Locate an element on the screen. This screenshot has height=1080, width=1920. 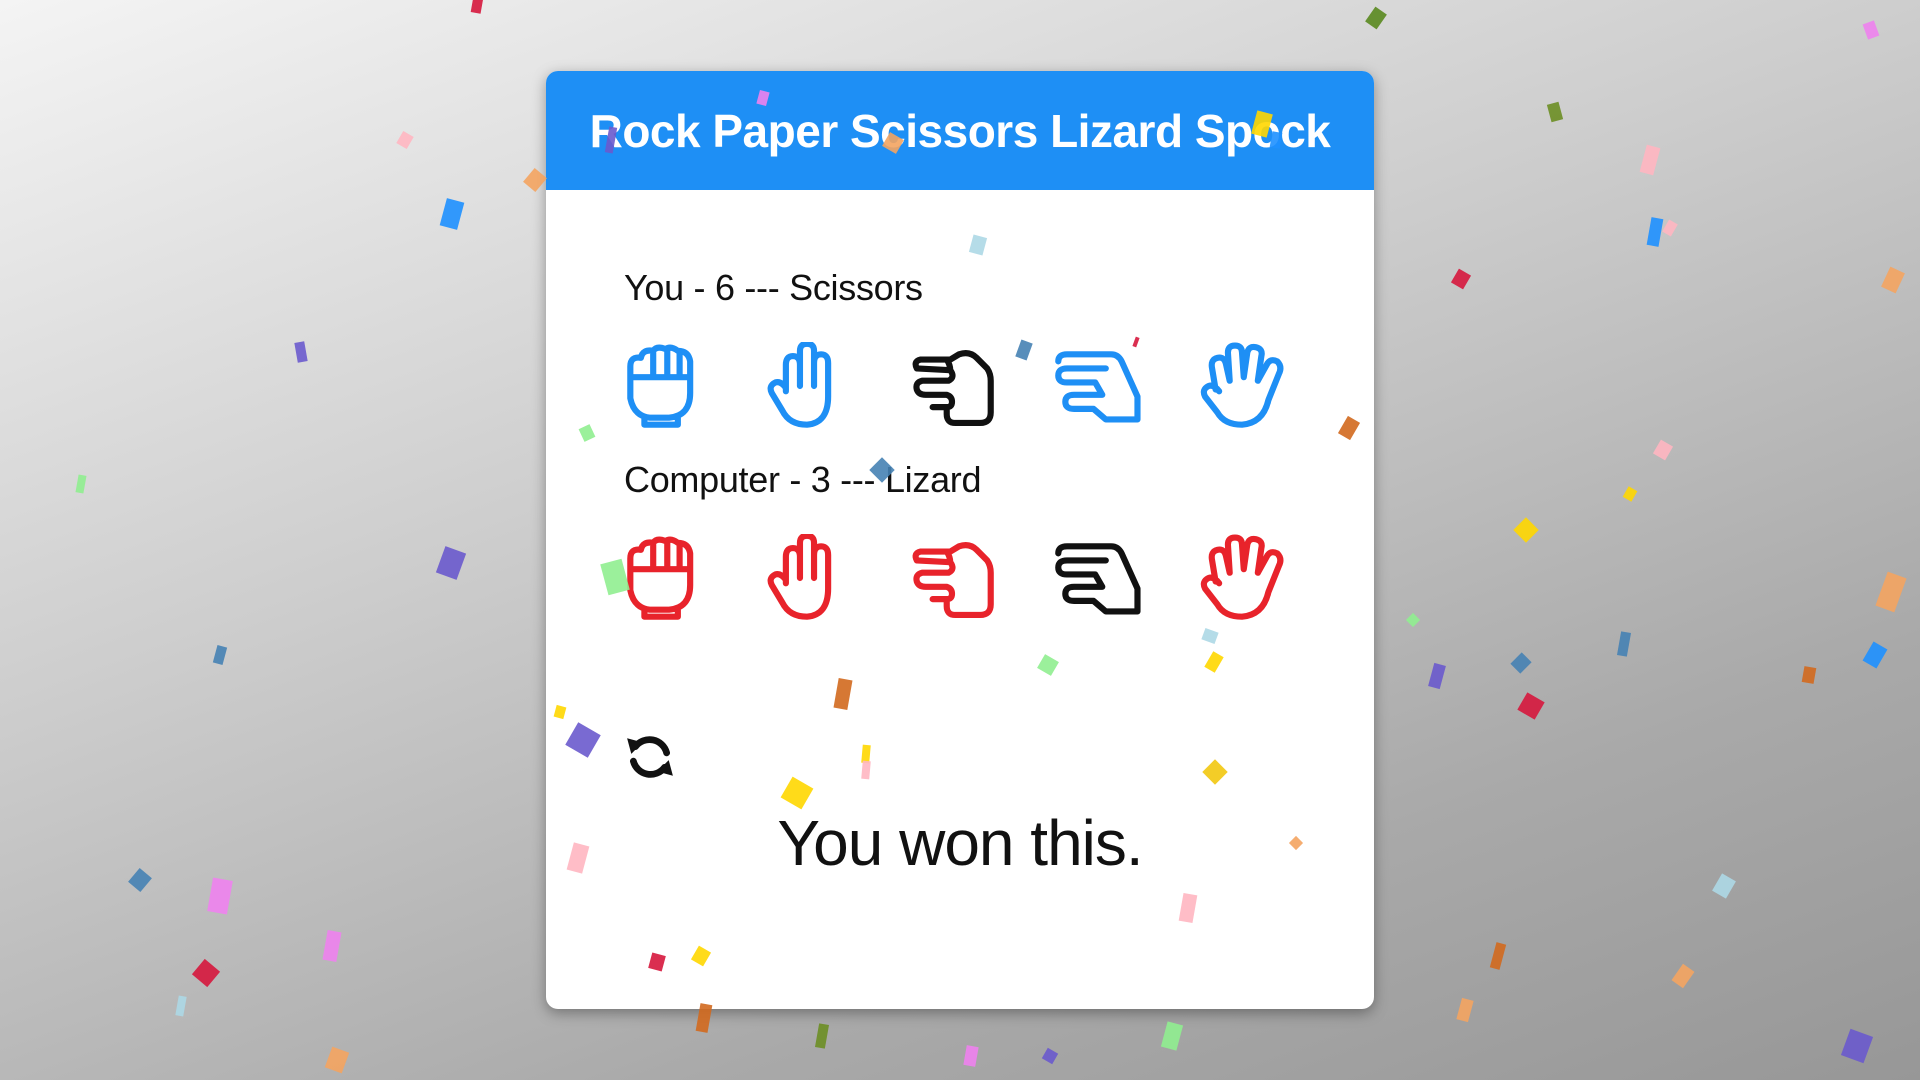
computer-paper is located at coordinates (835, 578).